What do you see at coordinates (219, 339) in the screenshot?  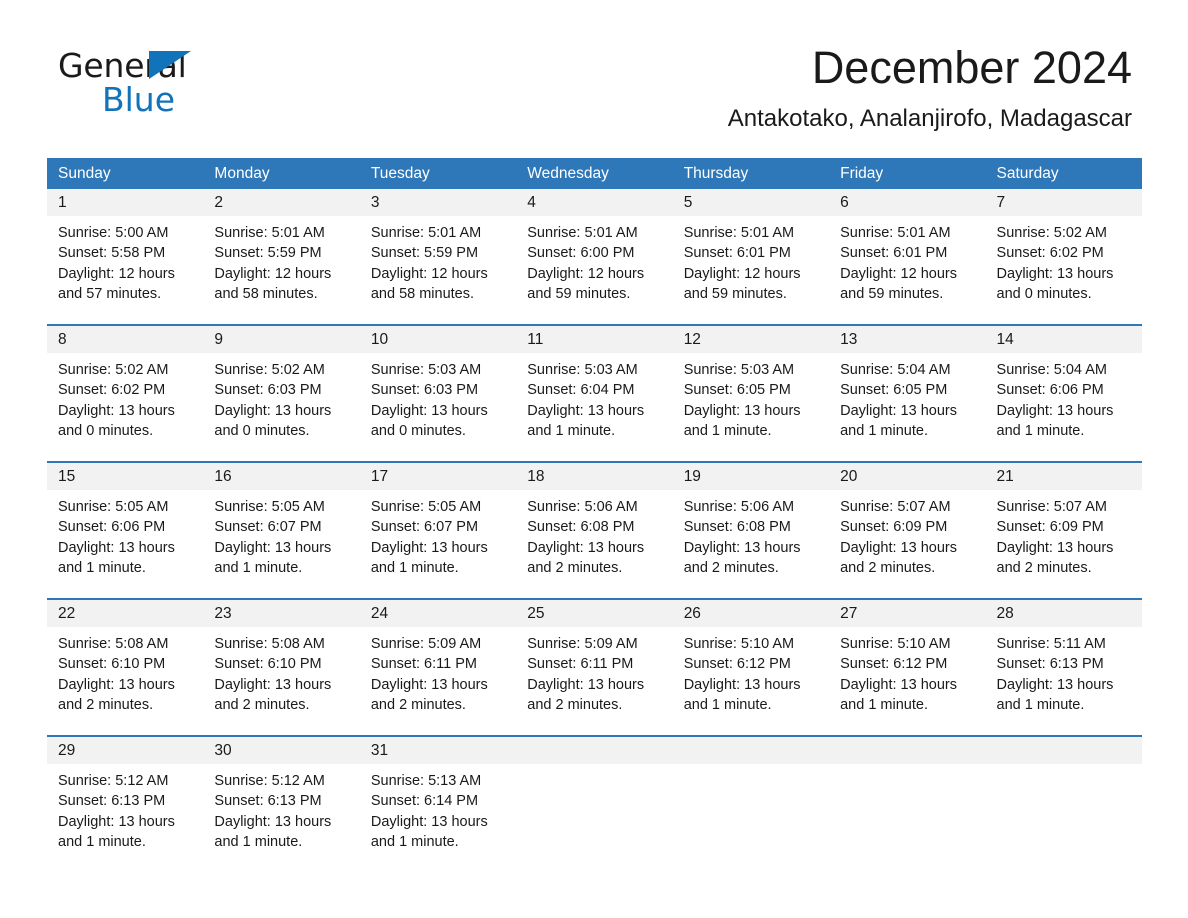 I see `day-number: 9` at bounding box center [219, 339].